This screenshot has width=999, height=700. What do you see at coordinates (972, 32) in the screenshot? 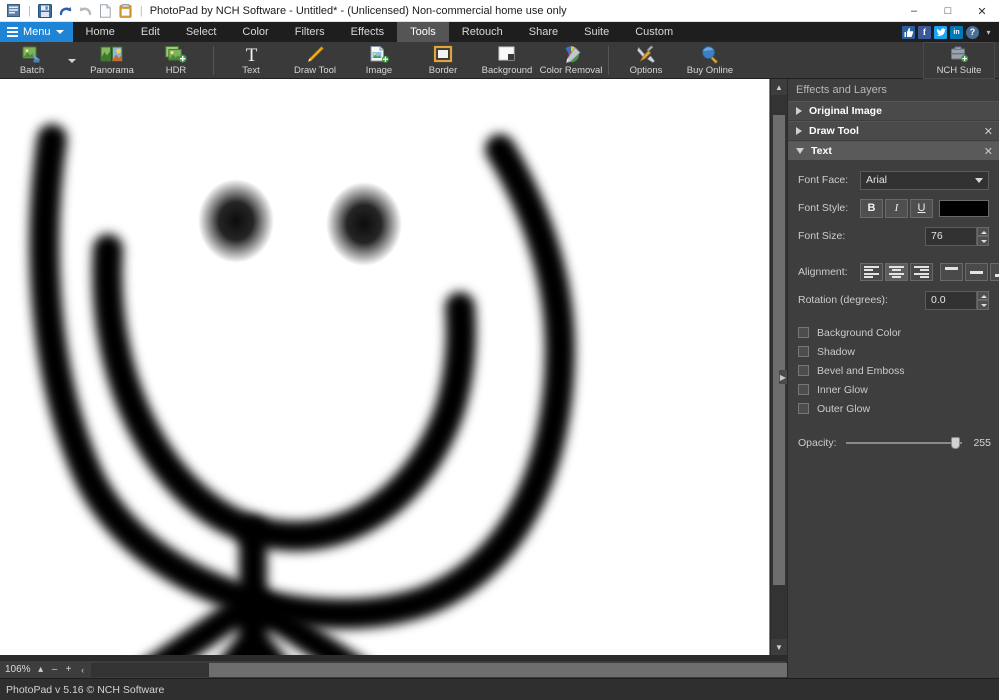
I see `help-icon: ?` at bounding box center [972, 32].